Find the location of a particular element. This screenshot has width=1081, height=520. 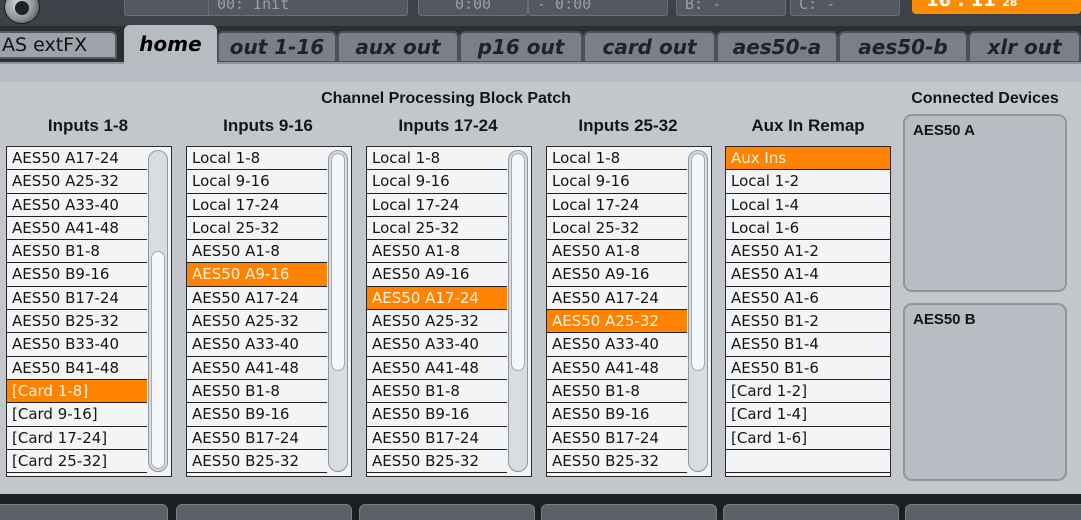

scene-field: 00: Init is located at coordinates (308, 8).